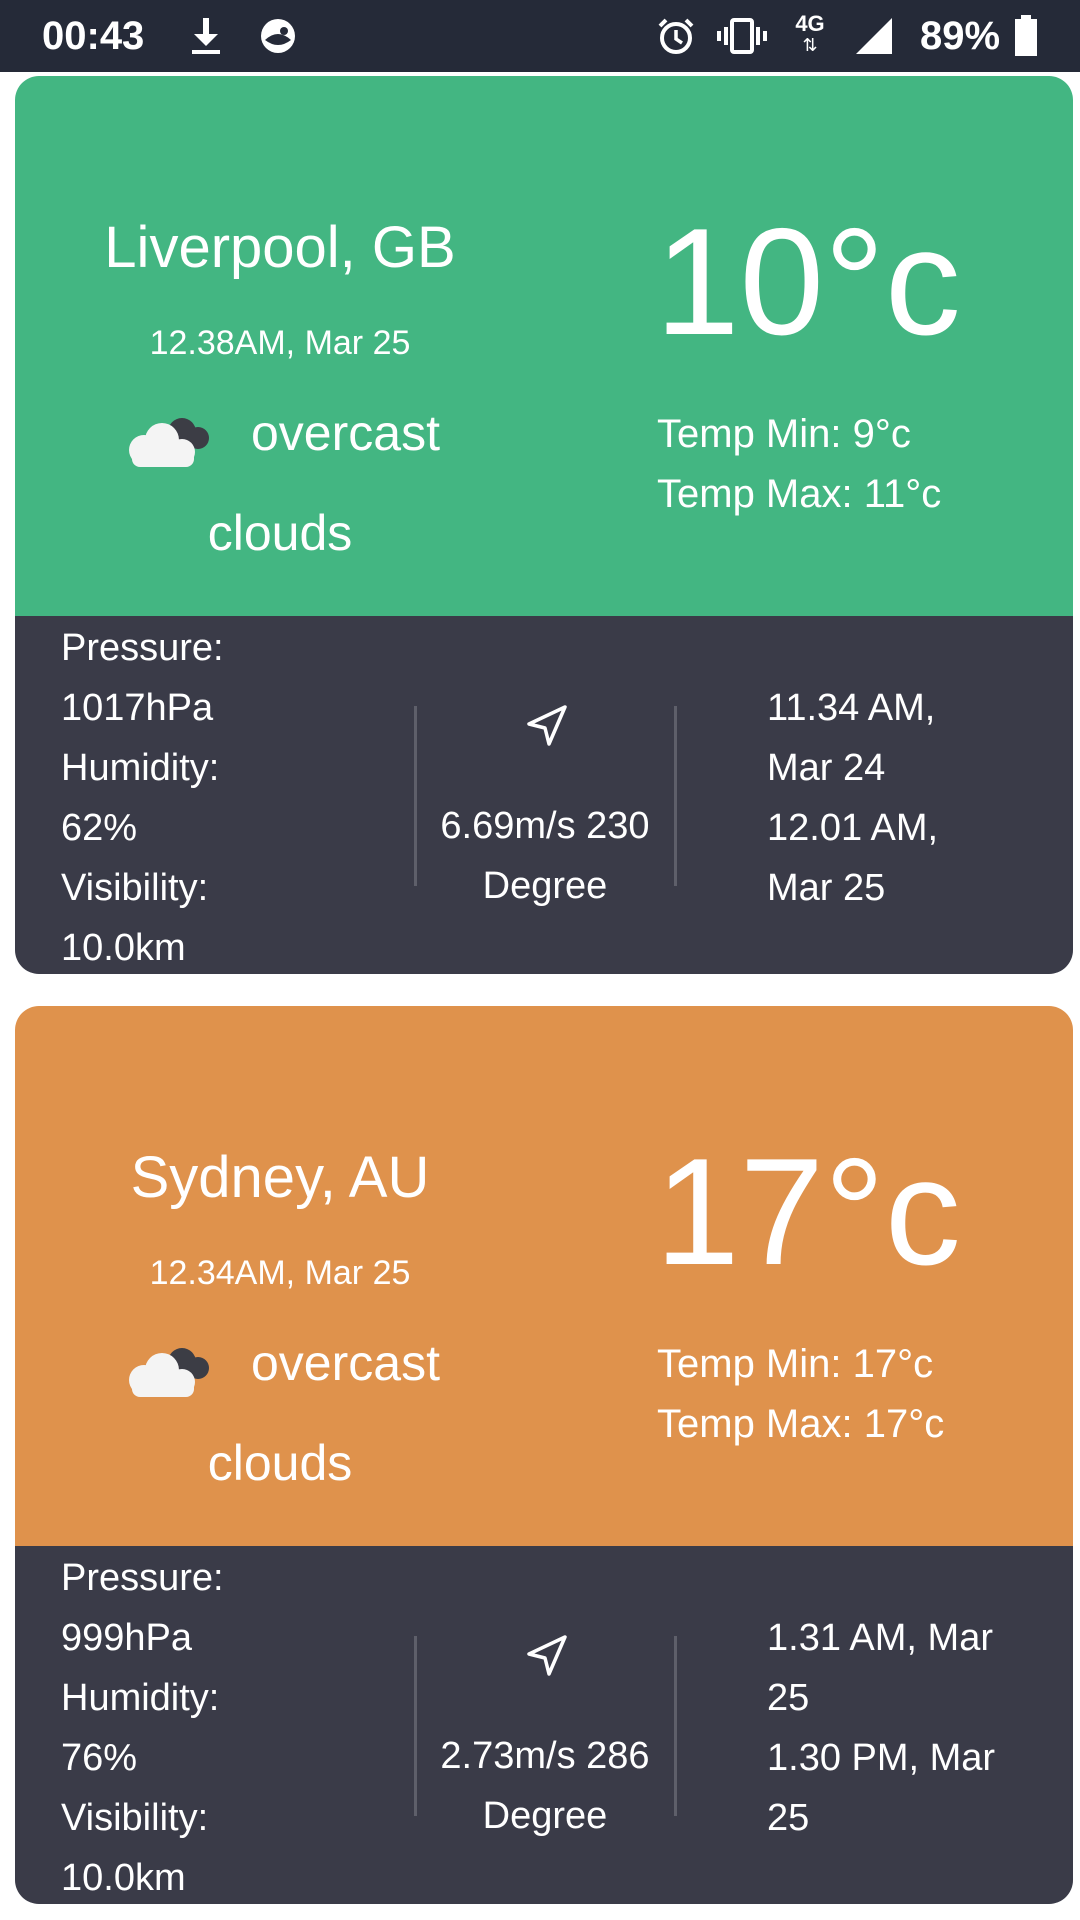 The height and width of the screenshot is (1920, 1080). I want to click on download-icon, so click(206, 36).